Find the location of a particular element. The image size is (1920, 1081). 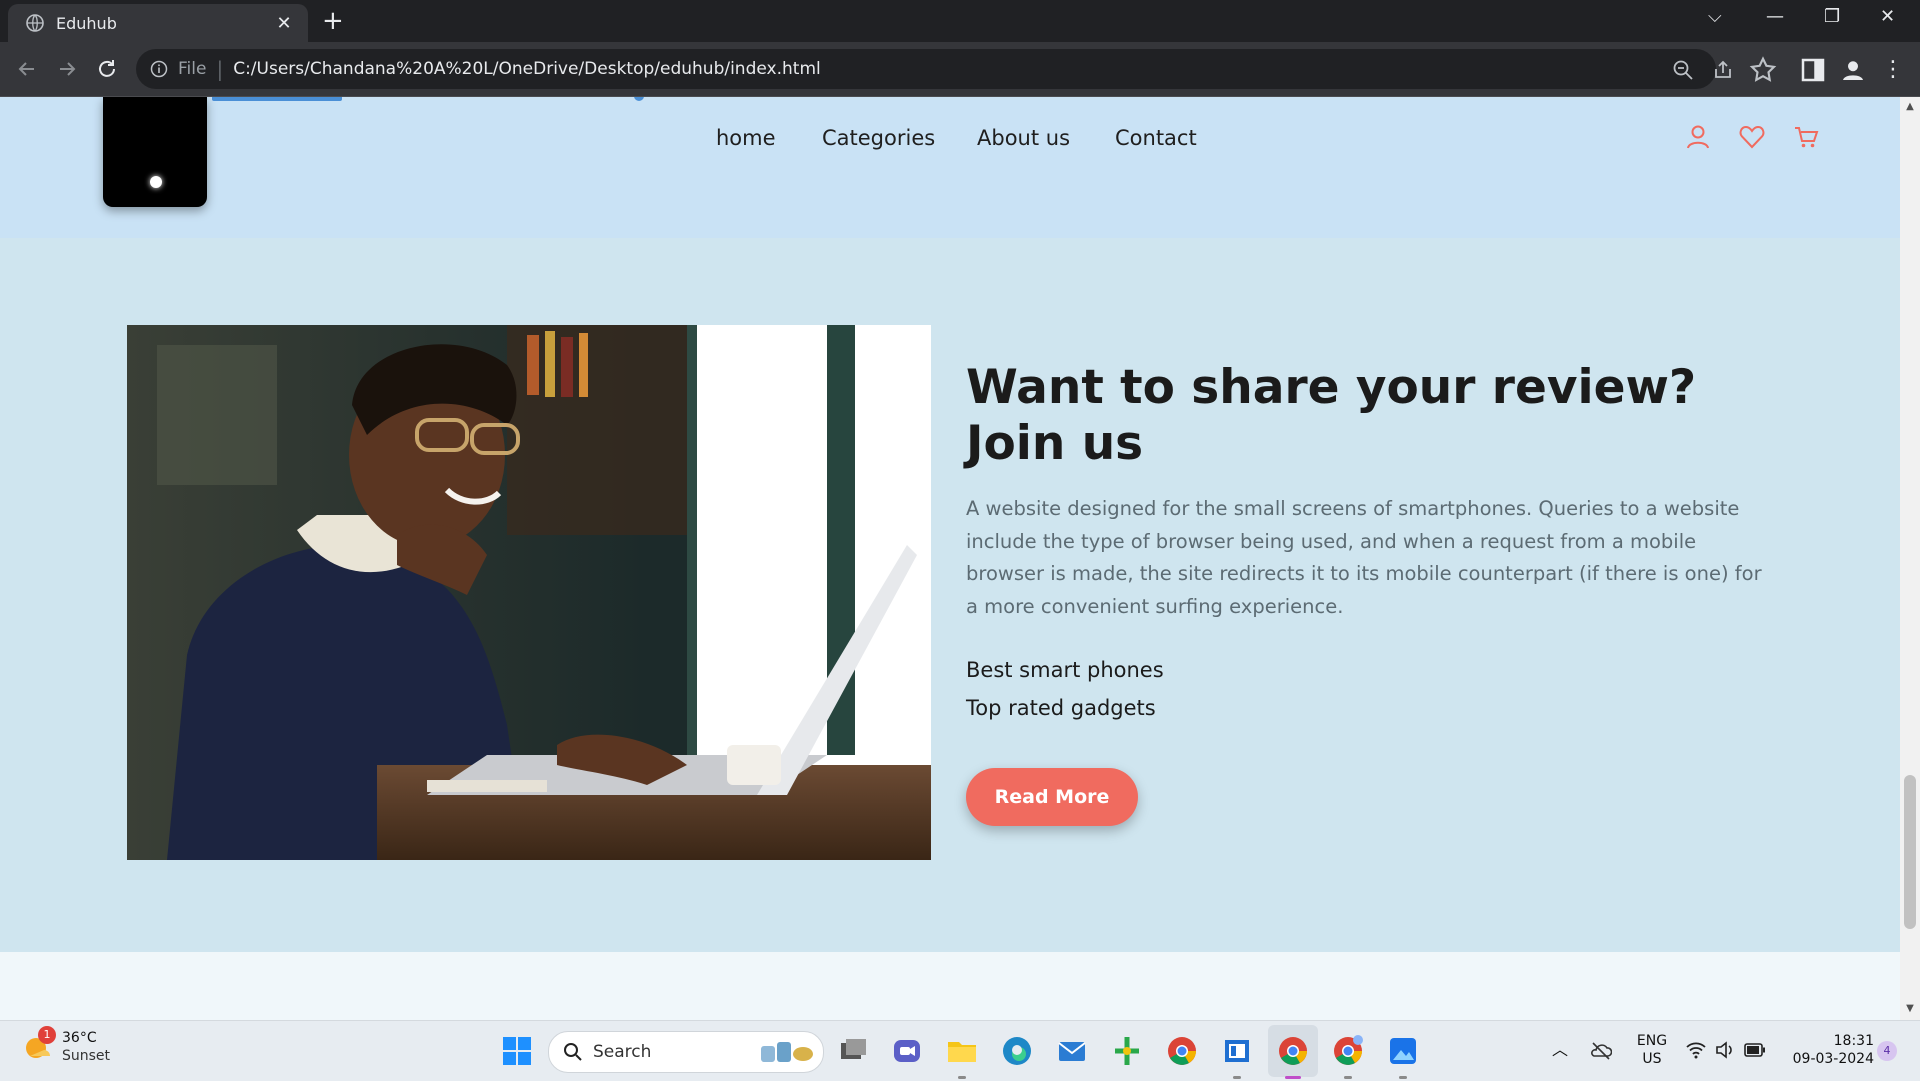

weather-badge: 1 is located at coordinates (47, 1035).